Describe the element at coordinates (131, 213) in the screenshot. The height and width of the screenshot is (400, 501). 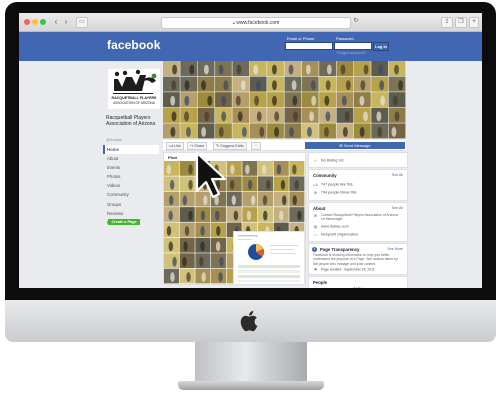
I see `sidebar-item-reviews: Reviews` at that location.